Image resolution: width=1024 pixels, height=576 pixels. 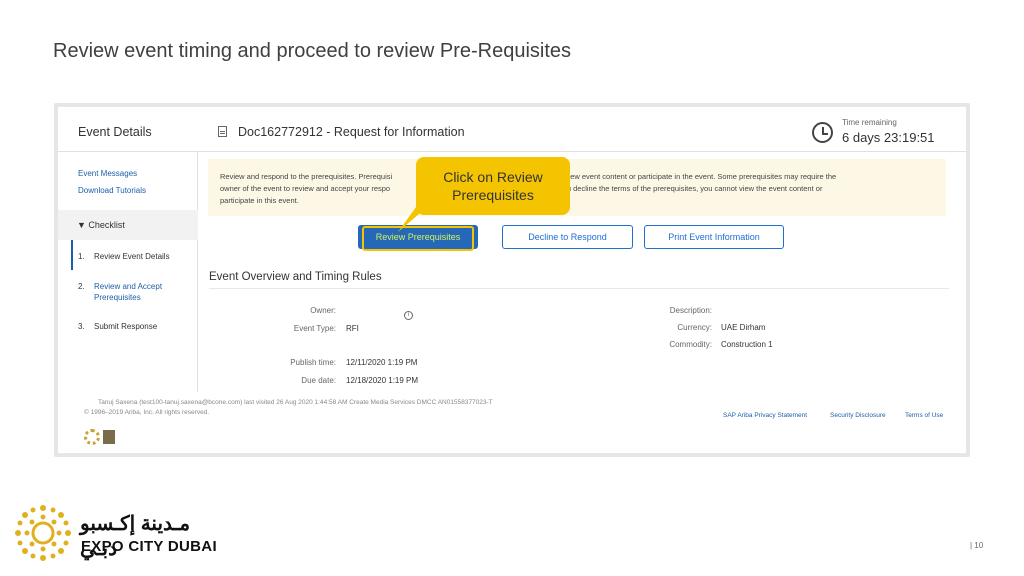 What do you see at coordinates (352, 328) in the screenshot?
I see `event-type-value: RFI` at bounding box center [352, 328].